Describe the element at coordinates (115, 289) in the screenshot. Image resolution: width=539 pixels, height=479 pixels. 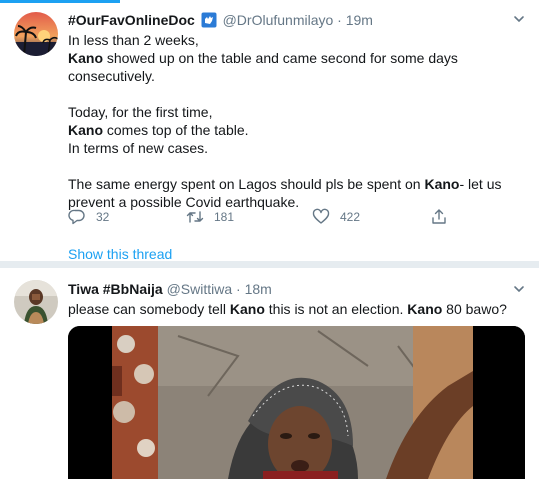
I see `display-name: Tiwa #BbNaija` at that location.